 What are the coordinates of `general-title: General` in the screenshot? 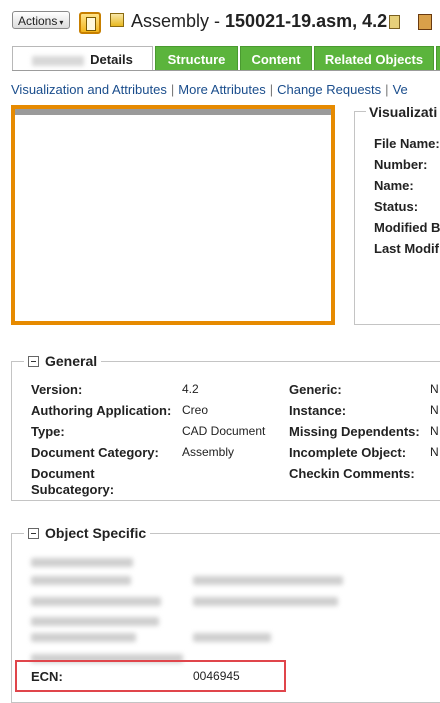 It's located at (71, 361).